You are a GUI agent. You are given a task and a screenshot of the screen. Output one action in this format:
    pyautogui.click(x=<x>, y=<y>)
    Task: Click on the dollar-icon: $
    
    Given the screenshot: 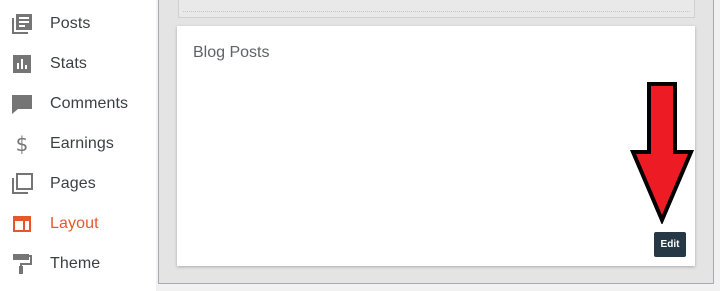 What is the action you would take?
    pyautogui.click(x=22, y=144)
    